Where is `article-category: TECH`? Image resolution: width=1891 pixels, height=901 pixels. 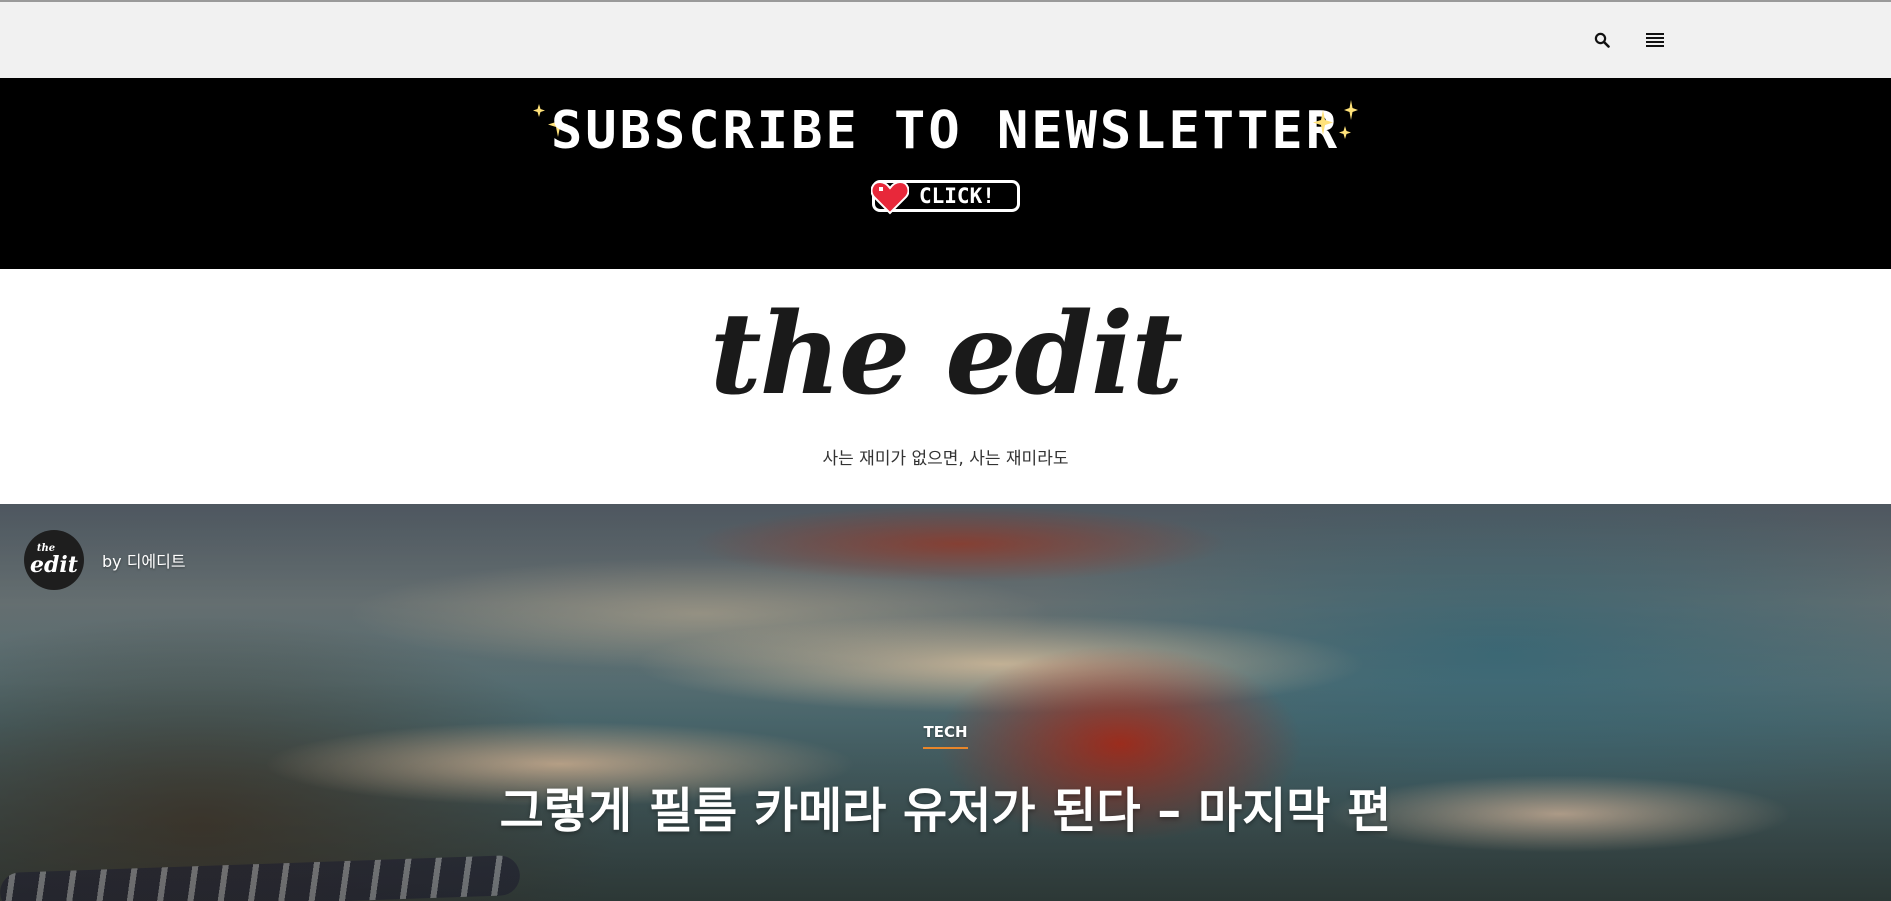 article-category: TECH is located at coordinates (945, 735).